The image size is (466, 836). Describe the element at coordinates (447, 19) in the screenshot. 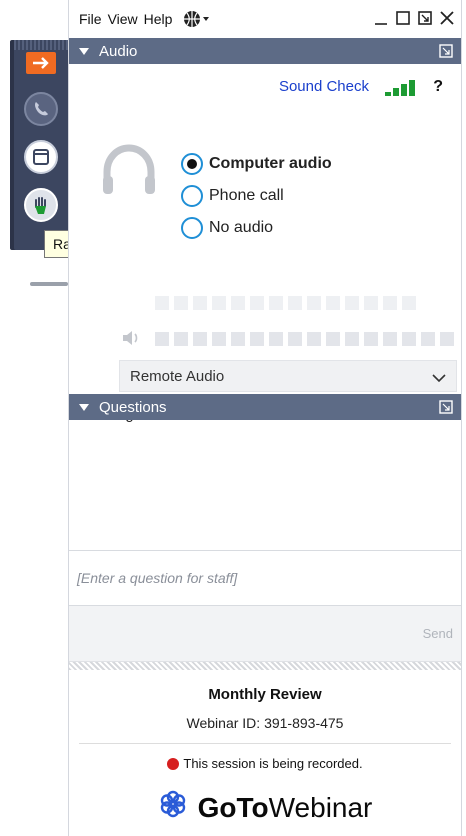

I see `close-icon` at that location.